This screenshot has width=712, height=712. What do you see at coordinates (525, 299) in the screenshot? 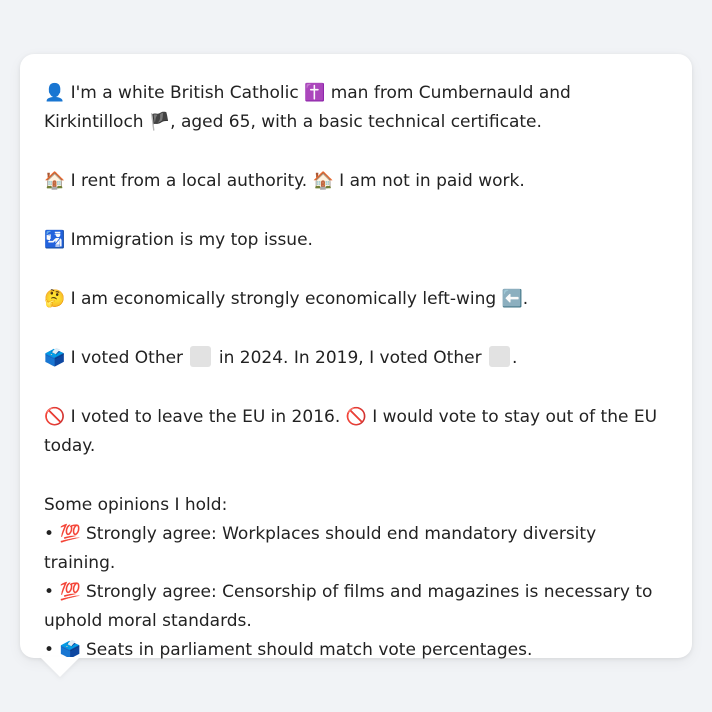
I see `economics-suffix: .` at bounding box center [525, 299].